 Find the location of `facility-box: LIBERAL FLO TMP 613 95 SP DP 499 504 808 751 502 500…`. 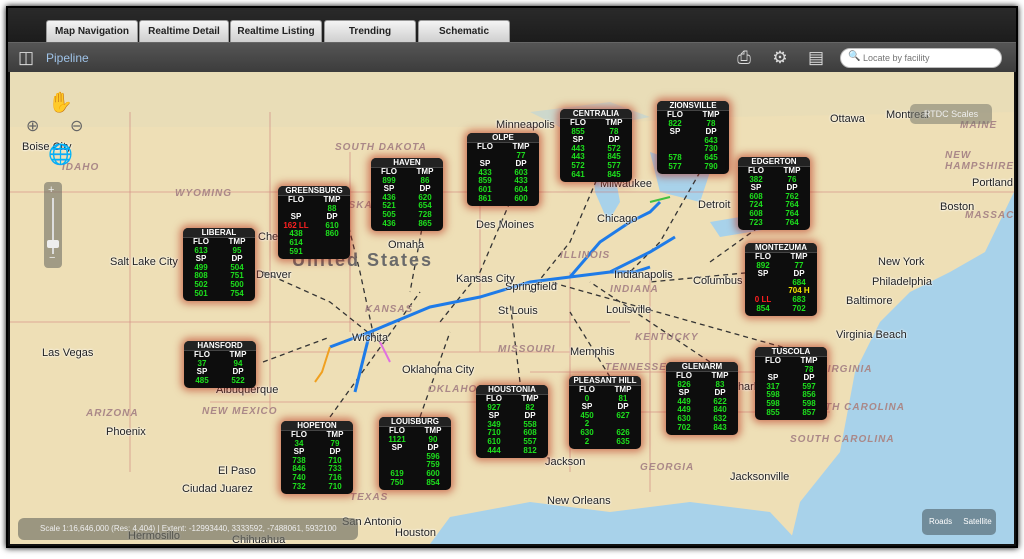

facility-box: LIBERAL FLO TMP 613 95 SP DP 499 504 808 751 502 500… is located at coordinates (219, 265).